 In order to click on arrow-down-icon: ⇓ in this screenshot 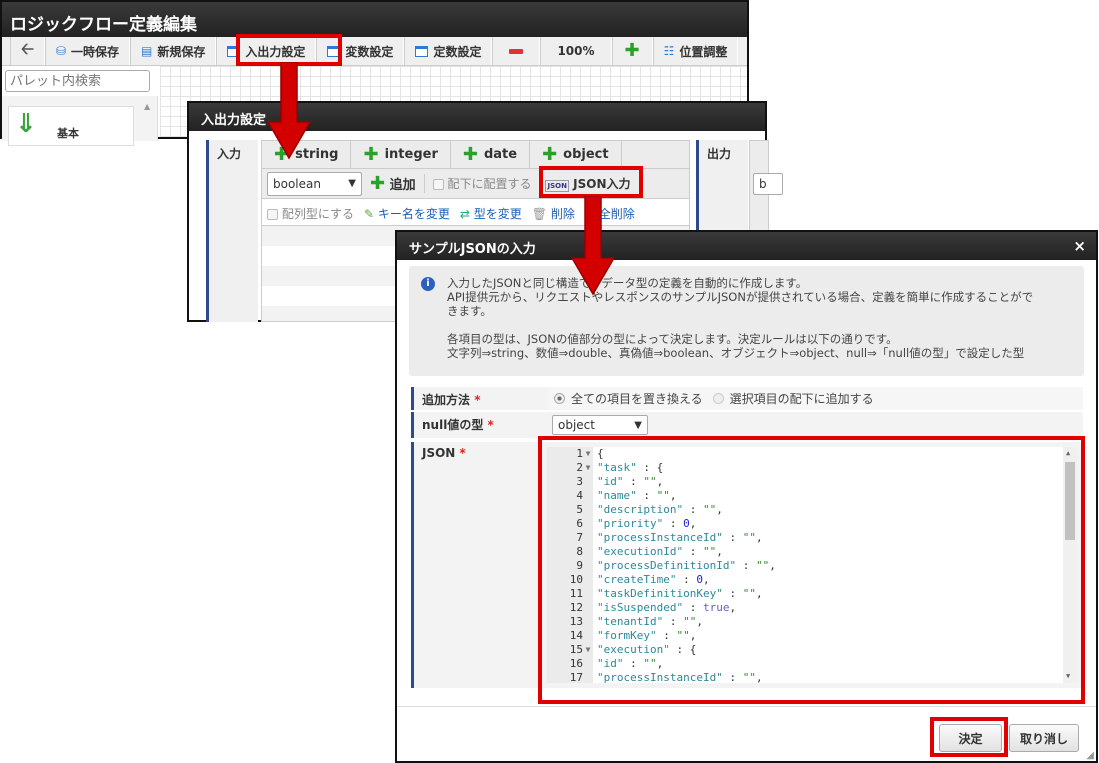, I will do `click(26, 124)`.